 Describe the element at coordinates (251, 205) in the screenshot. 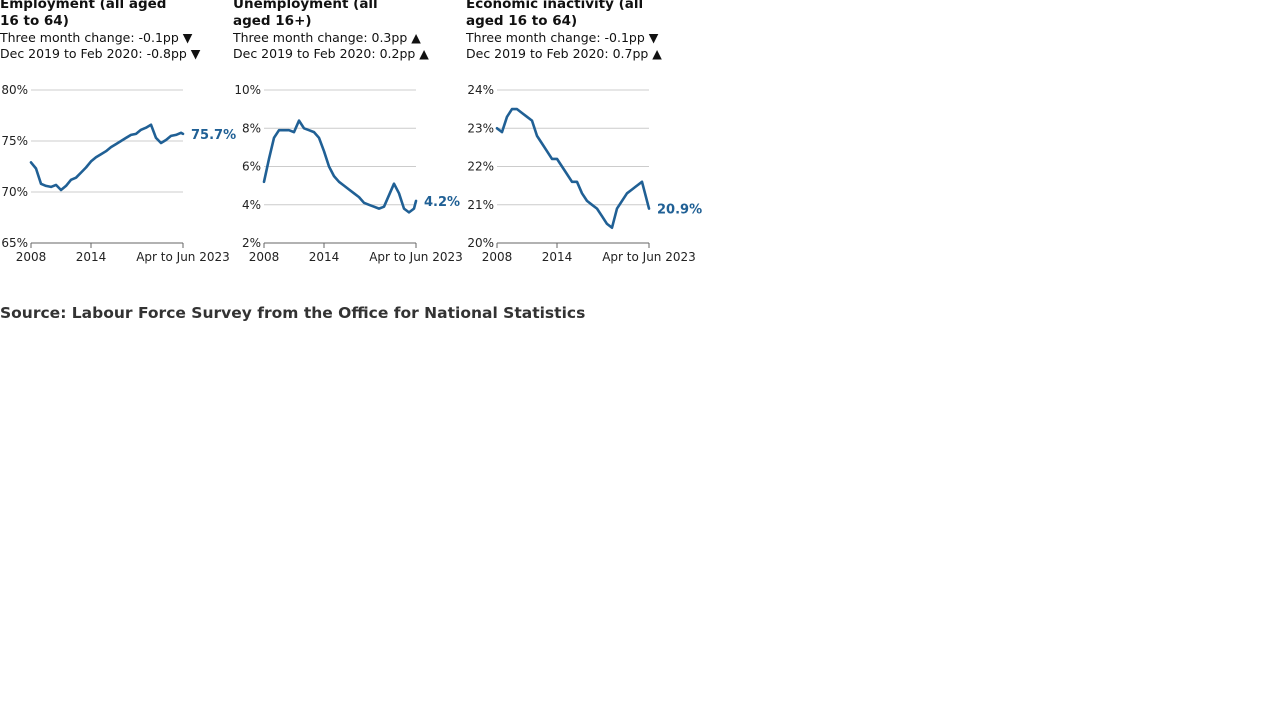

I see `y-tick-label: 4%` at that location.